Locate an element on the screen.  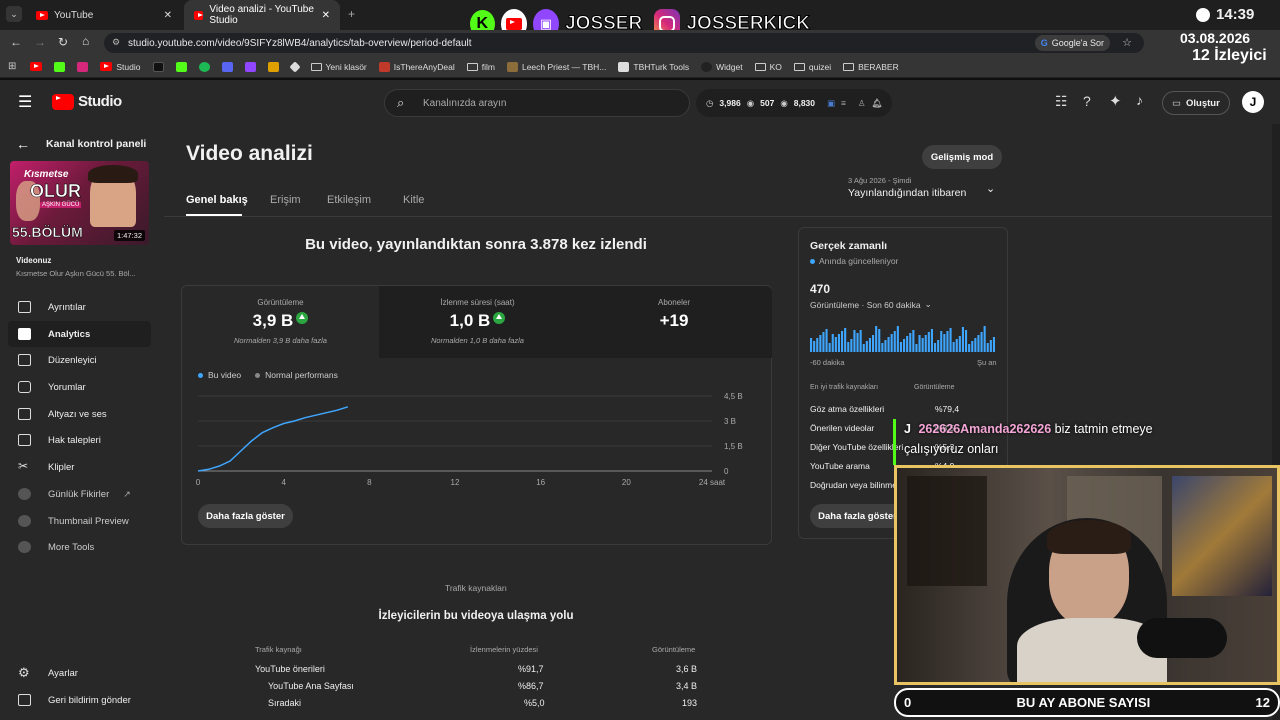
bookmark-folder-ko: KO is located at coordinates (768, 67).